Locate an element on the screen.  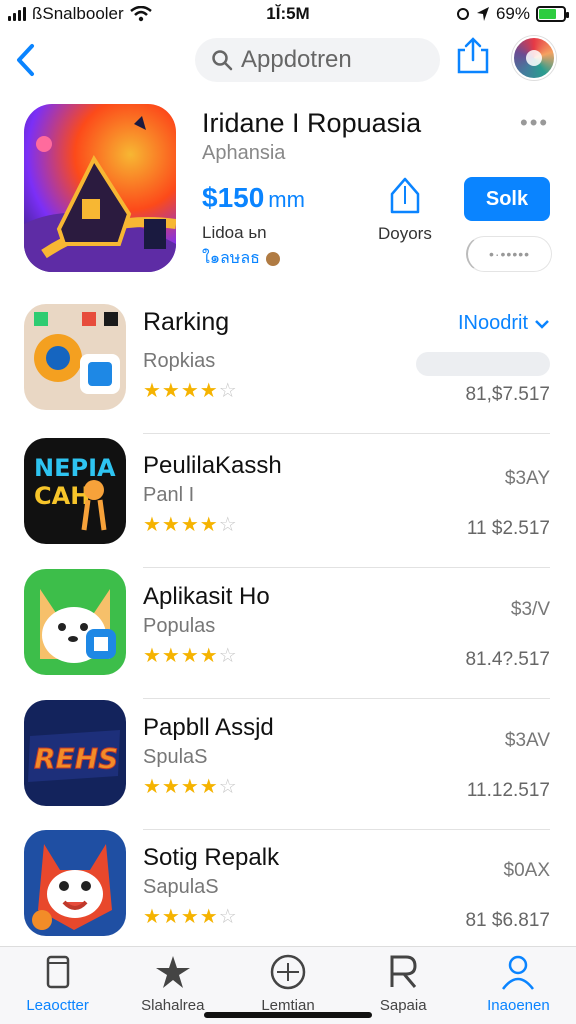
compass-icon is located at coordinates (288, 972).